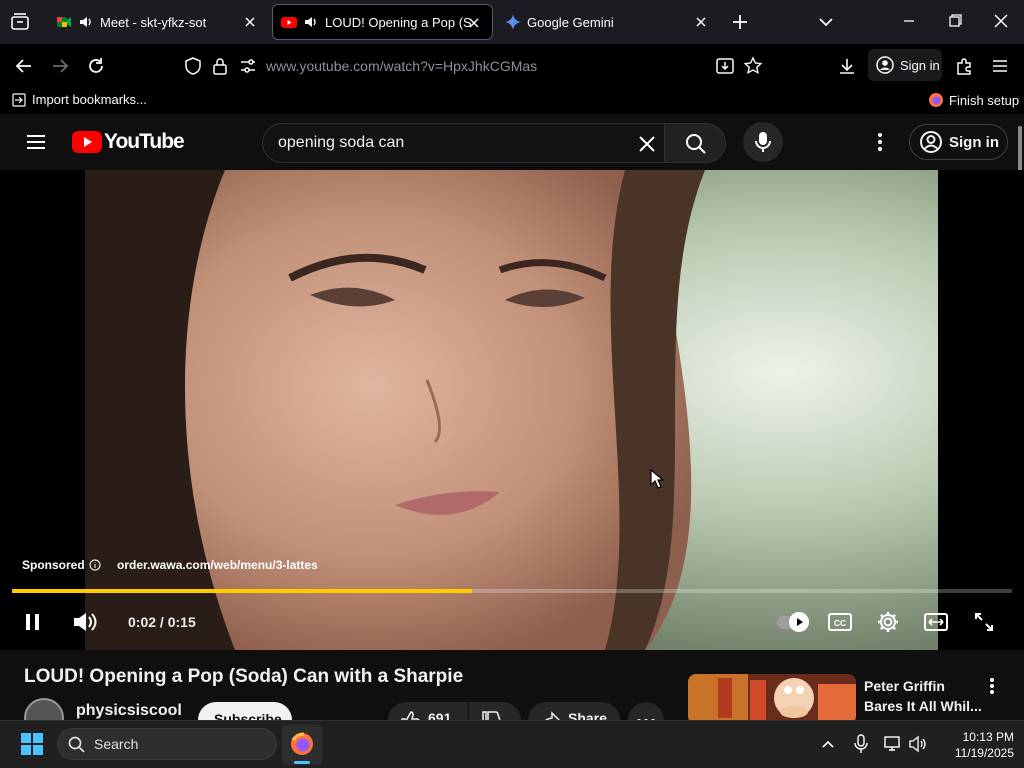 The height and width of the screenshot is (768, 1024). I want to click on tab-meet: Meet - skt-yfkz-sot, so click(157, 22).